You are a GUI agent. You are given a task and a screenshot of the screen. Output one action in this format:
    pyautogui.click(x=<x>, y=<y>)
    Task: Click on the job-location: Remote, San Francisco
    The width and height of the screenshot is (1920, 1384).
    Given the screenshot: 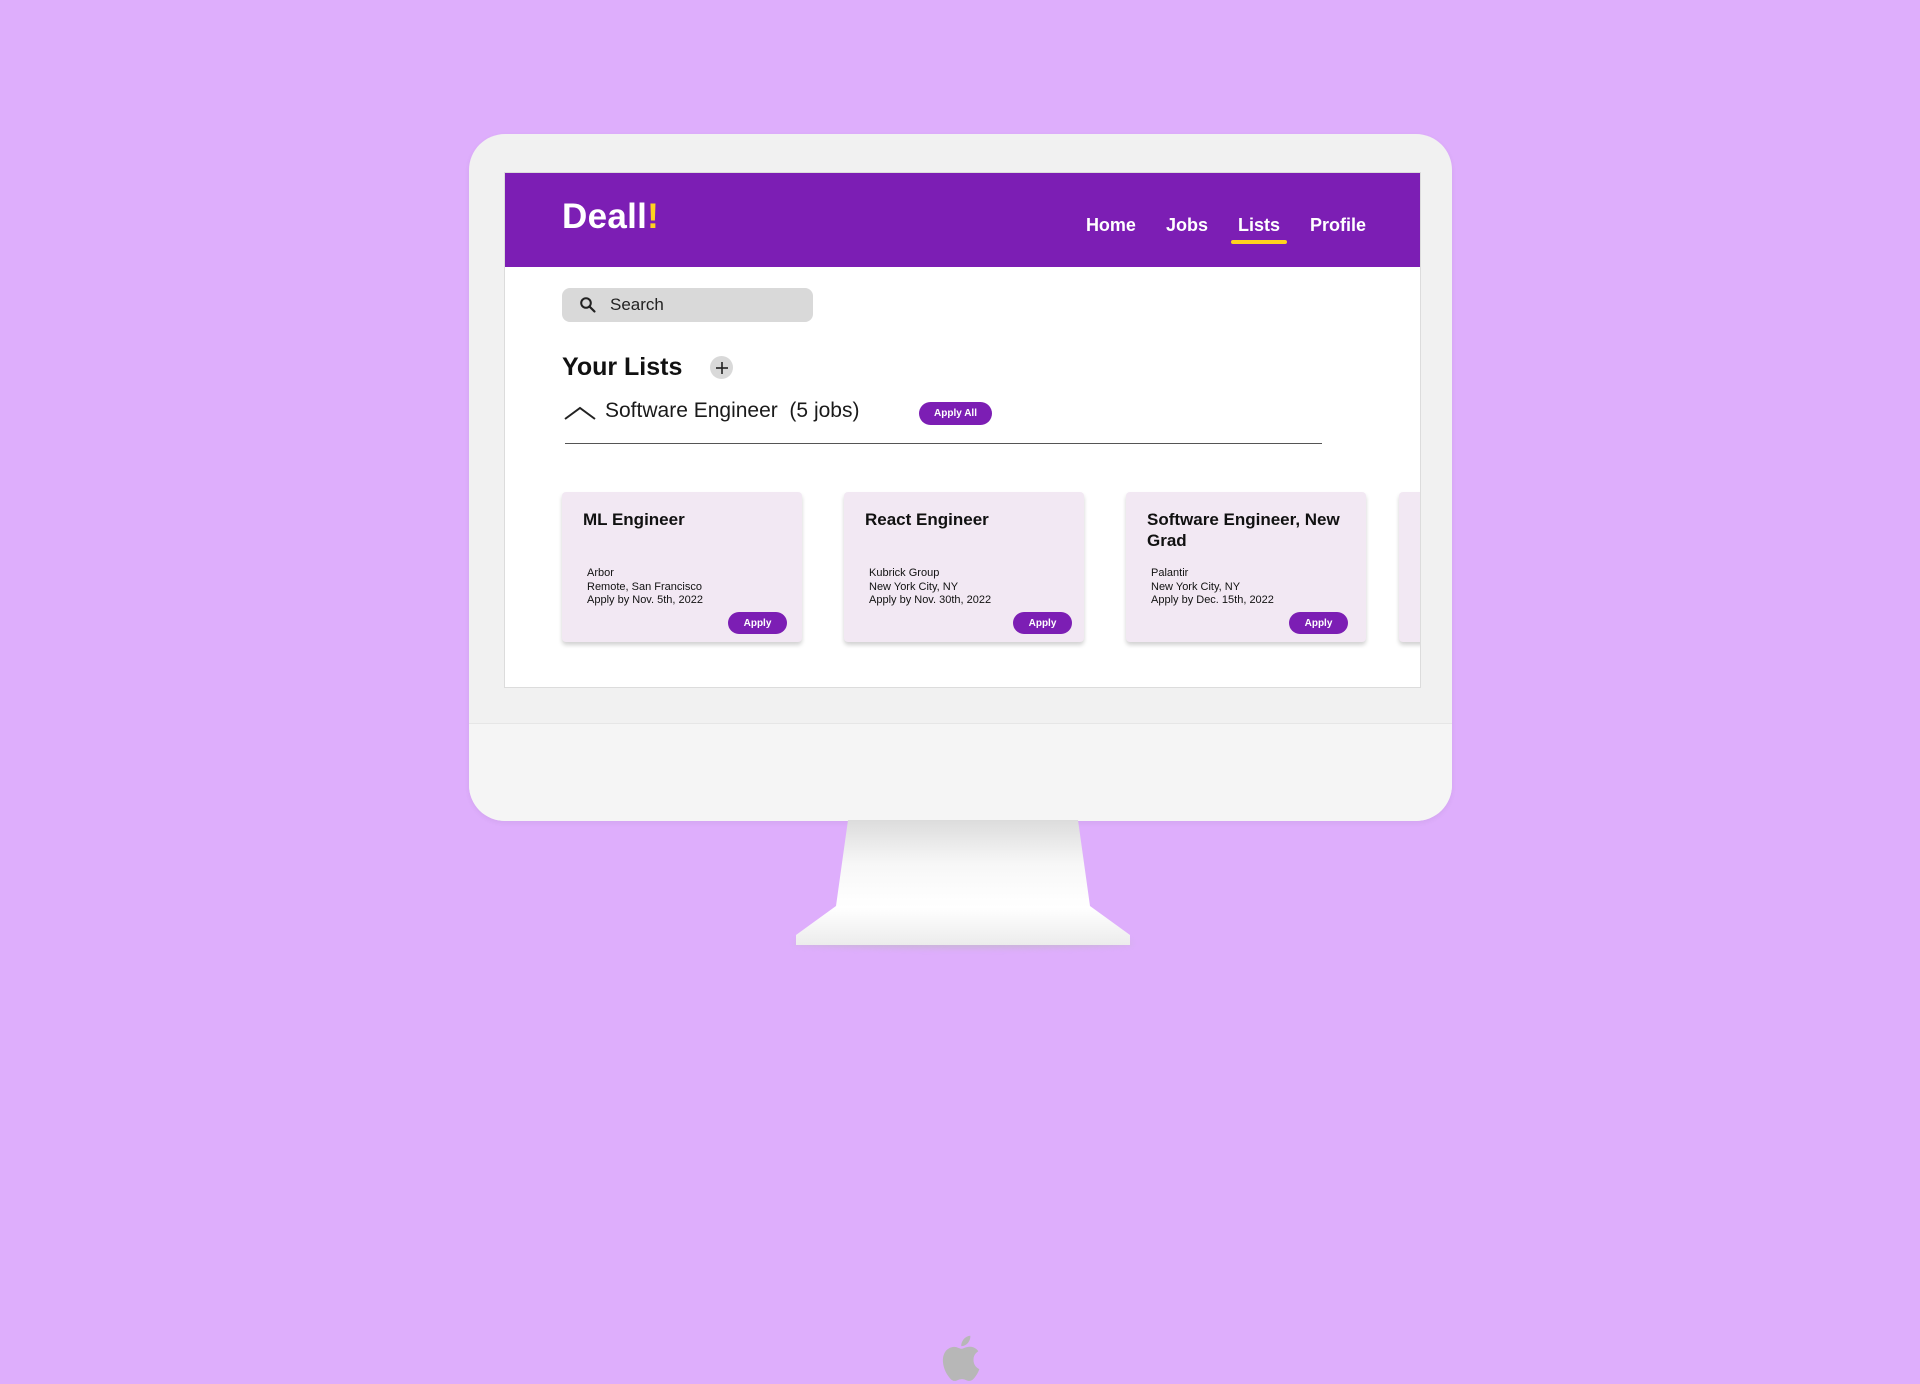 What is the action you would take?
    pyautogui.click(x=644, y=586)
    